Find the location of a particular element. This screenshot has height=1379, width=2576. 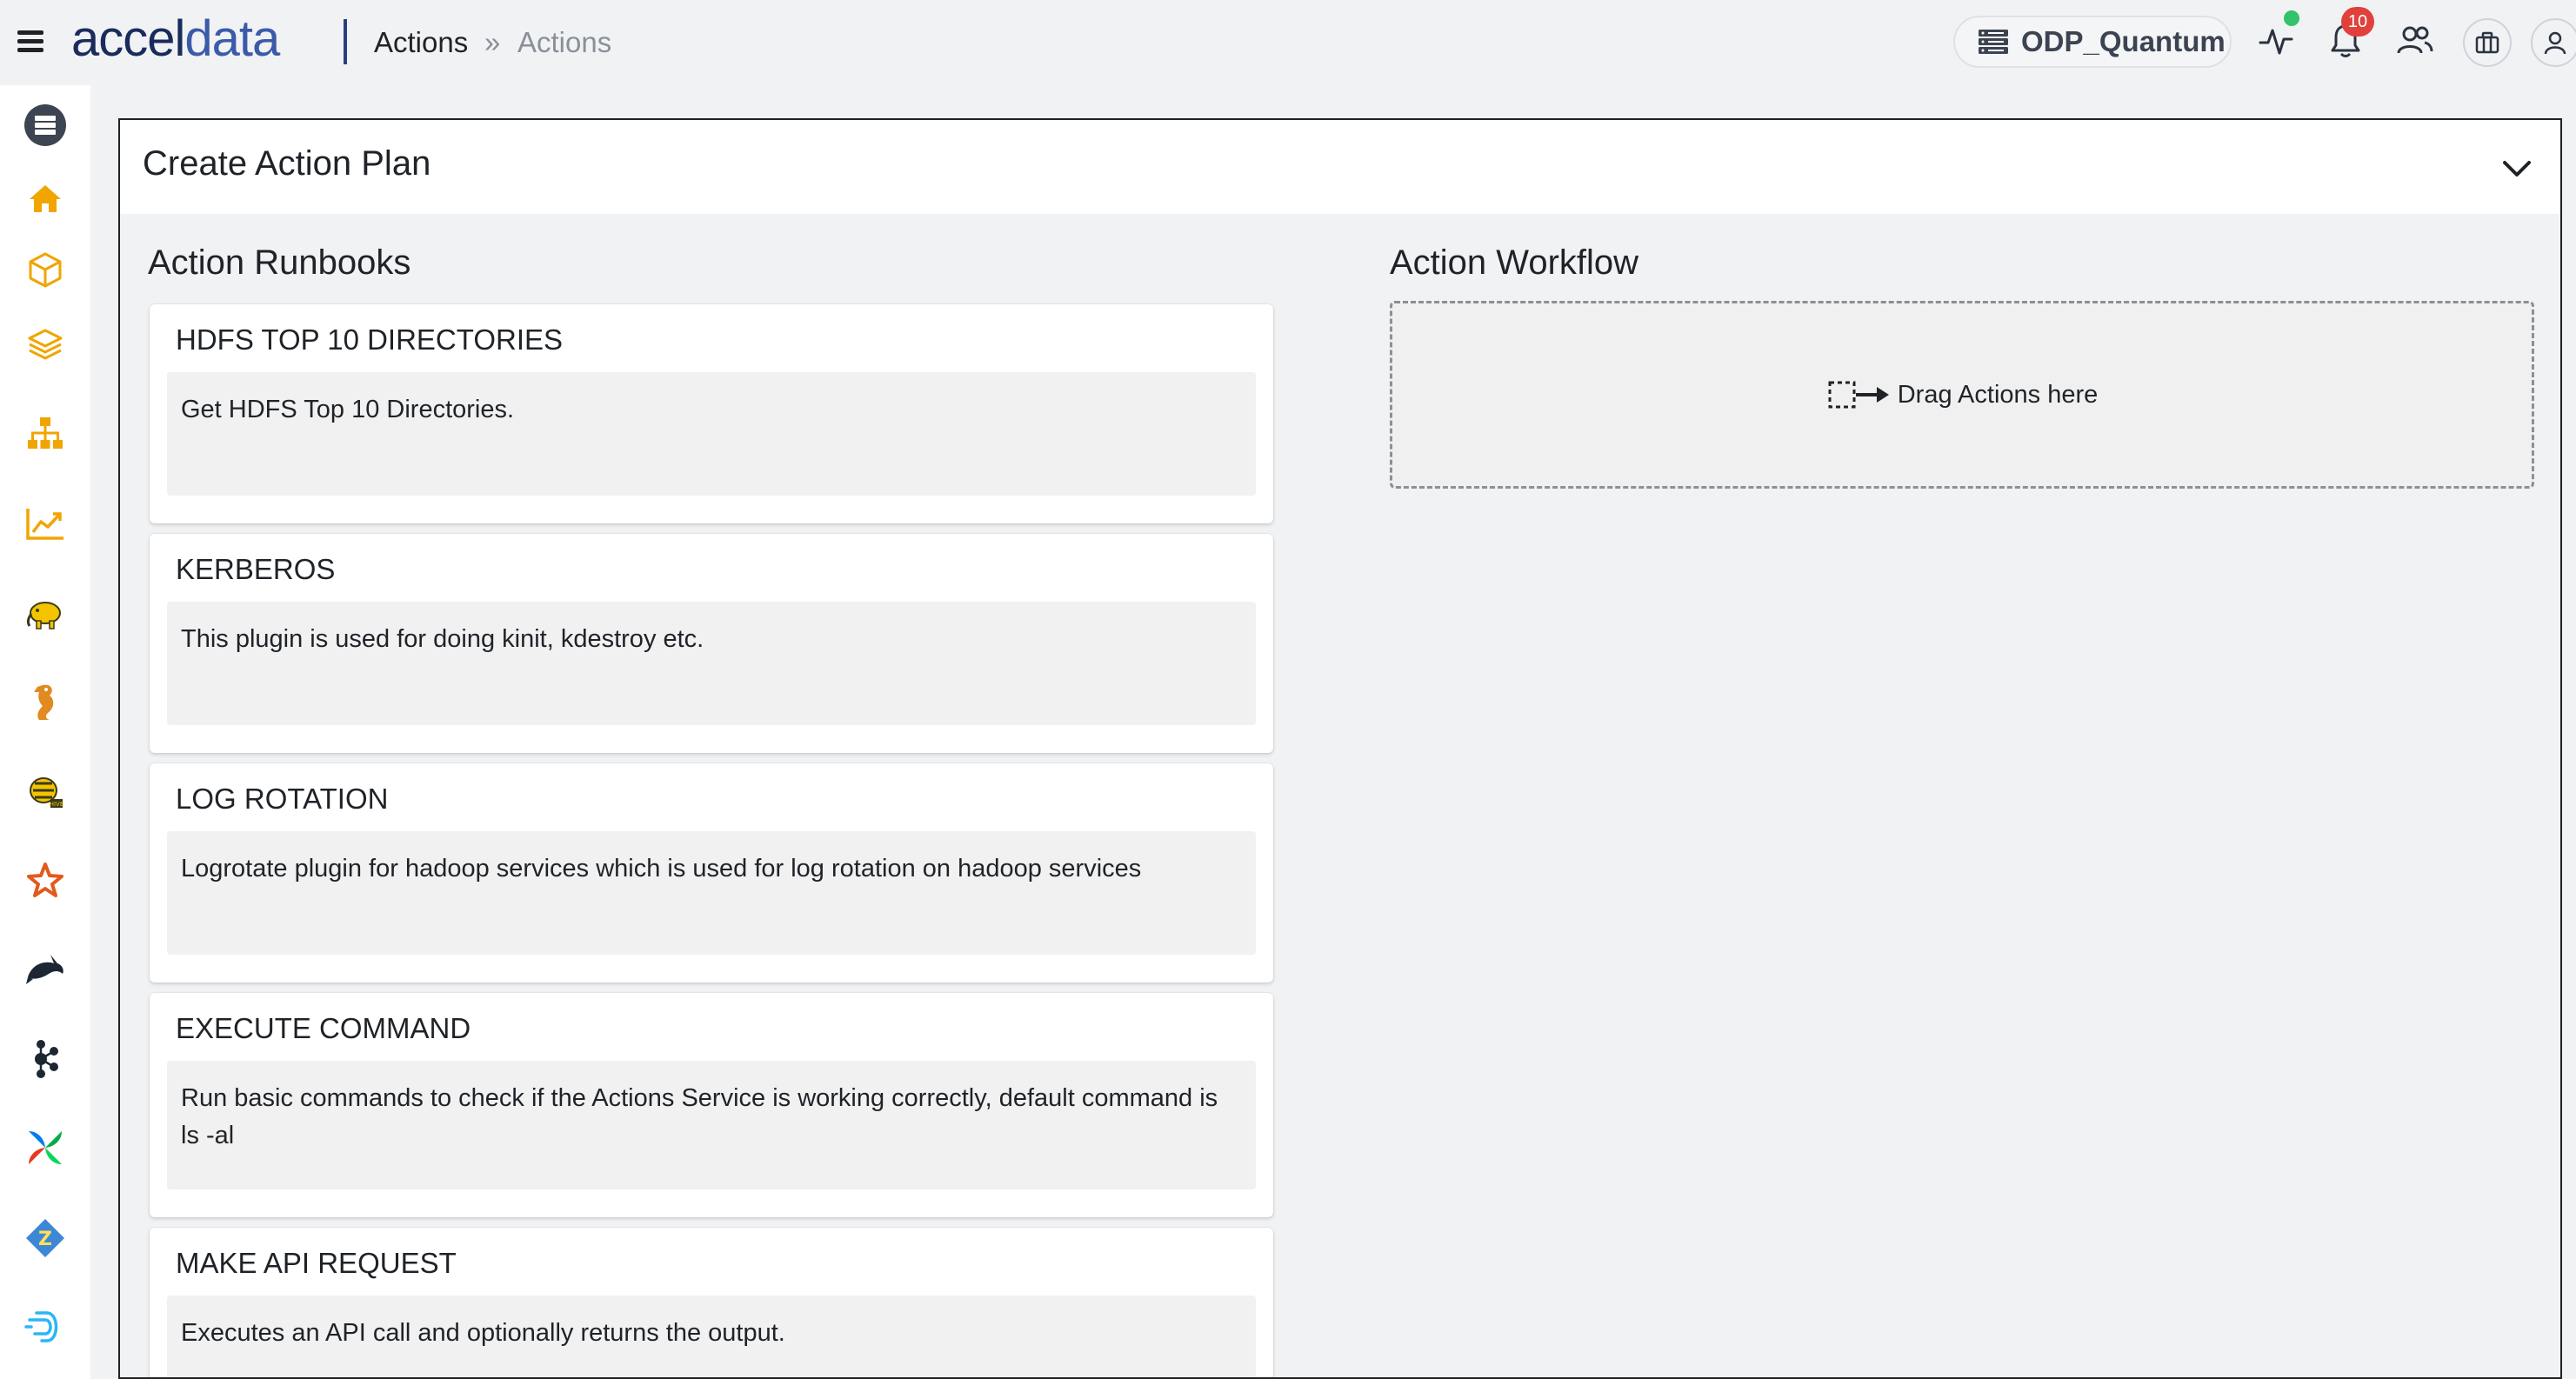

trend-chart-icon is located at coordinates (44, 524).